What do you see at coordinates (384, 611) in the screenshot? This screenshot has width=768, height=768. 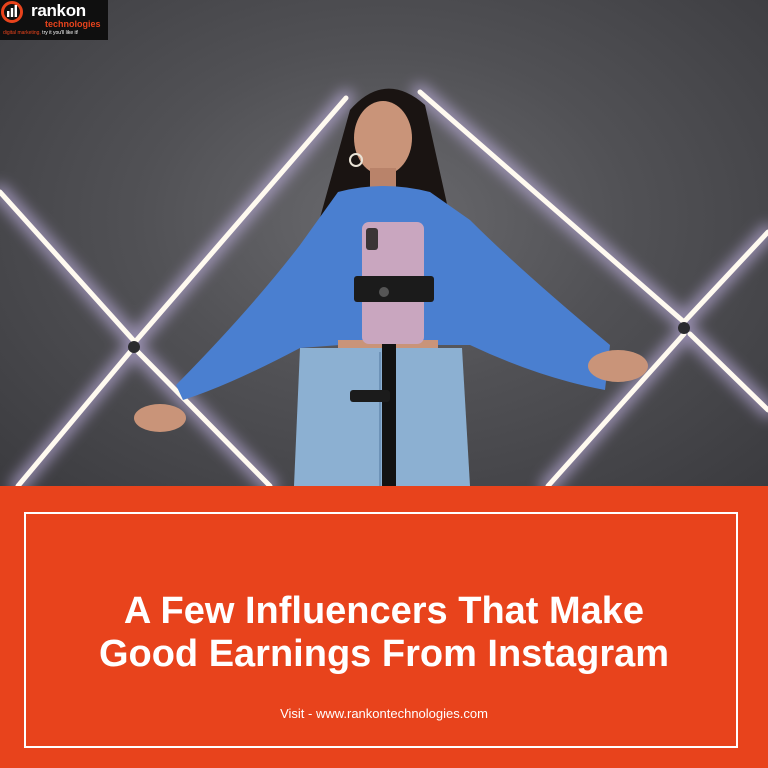 I see `headline-line-1: A Few Influencers That Make` at bounding box center [384, 611].